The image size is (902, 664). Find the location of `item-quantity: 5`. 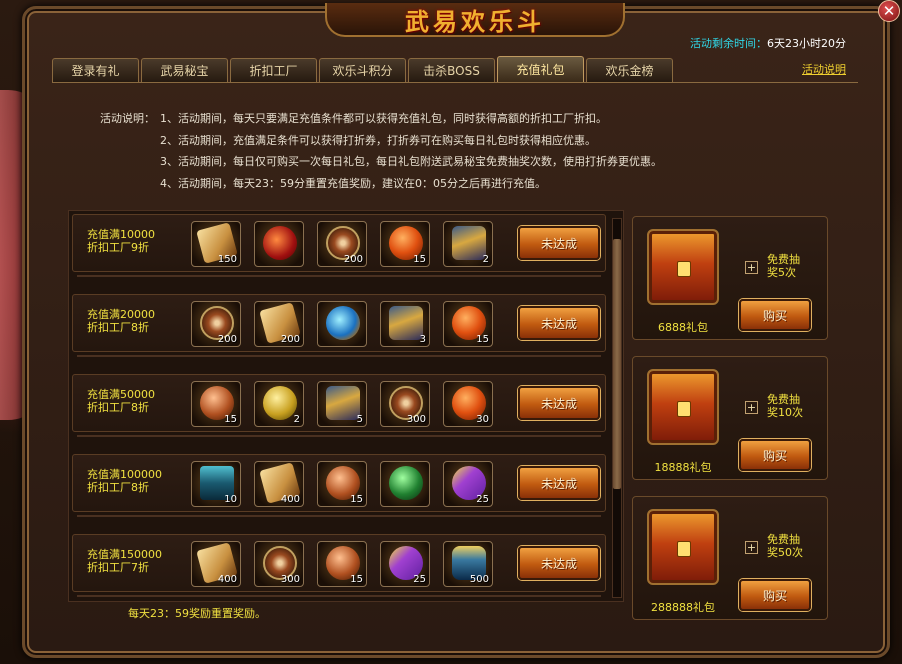

item-quantity: 5 is located at coordinates (359, 419).